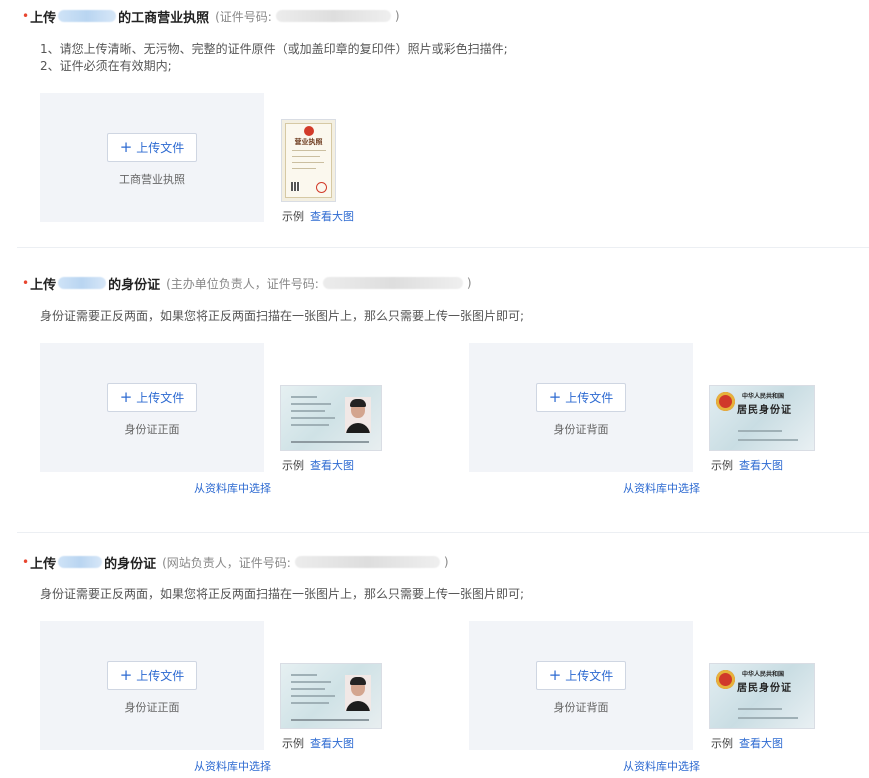 This screenshot has width=869, height=778. Describe the element at coordinates (358, 428) in the screenshot. I see `portrait-body` at that location.